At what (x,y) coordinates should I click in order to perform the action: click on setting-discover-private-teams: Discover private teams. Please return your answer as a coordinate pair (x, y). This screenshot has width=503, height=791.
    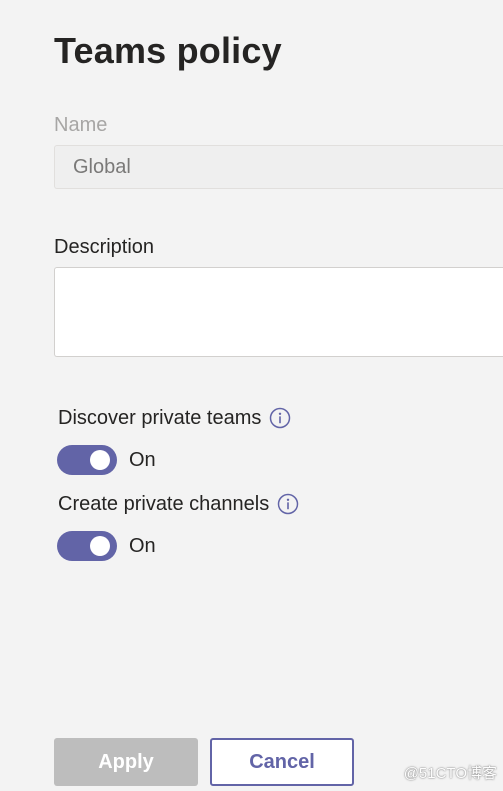
    Looking at the image, I should click on (174, 418).